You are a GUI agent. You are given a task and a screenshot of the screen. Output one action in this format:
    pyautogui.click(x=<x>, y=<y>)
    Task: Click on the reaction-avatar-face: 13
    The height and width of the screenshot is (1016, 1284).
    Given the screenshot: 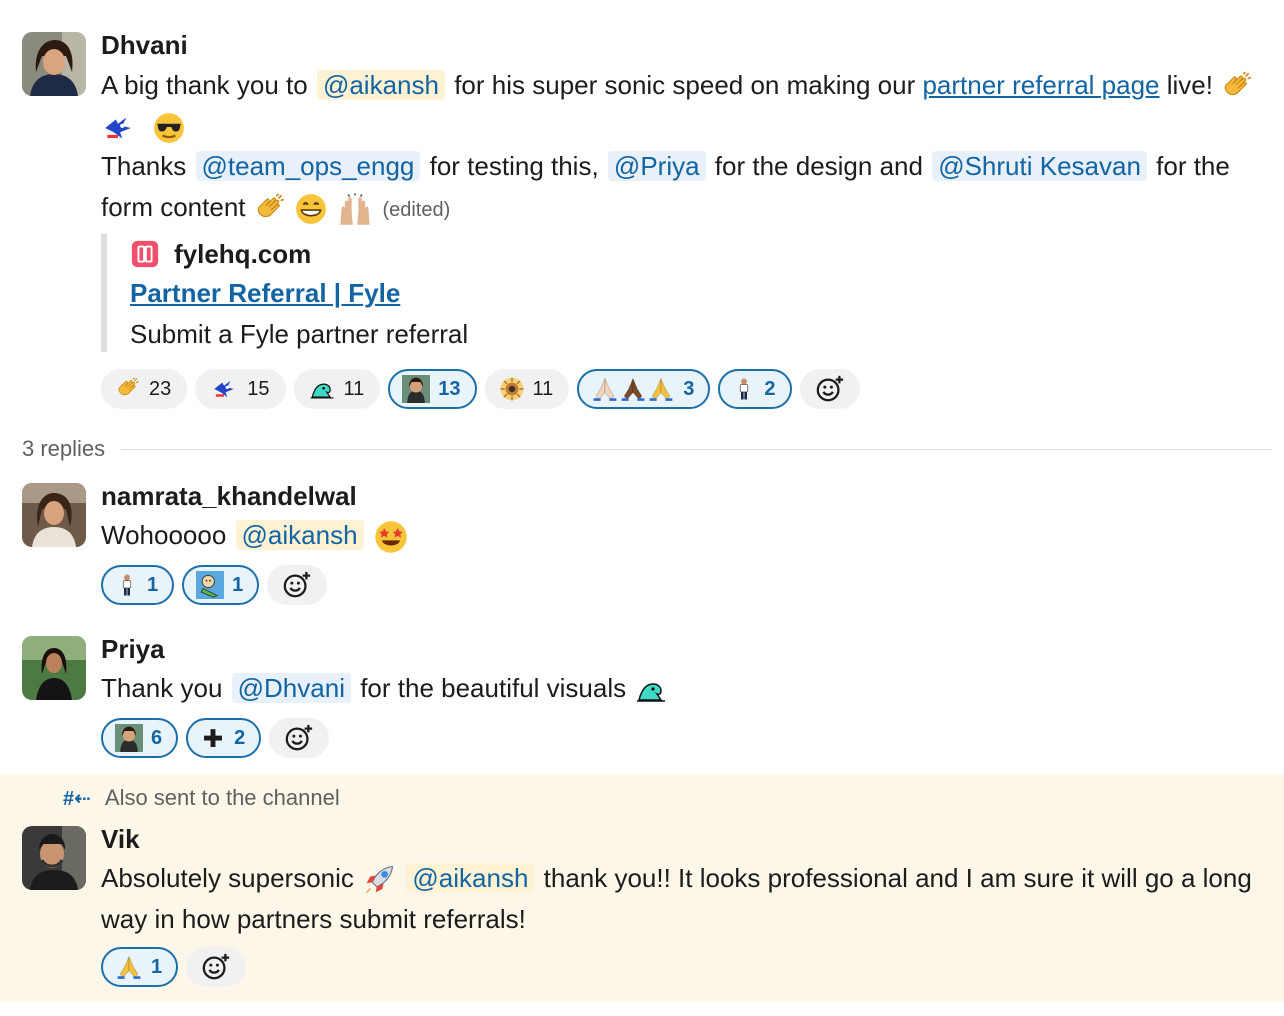 What is the action you would take?
    pyautogui.click(x=432, y=389)
    